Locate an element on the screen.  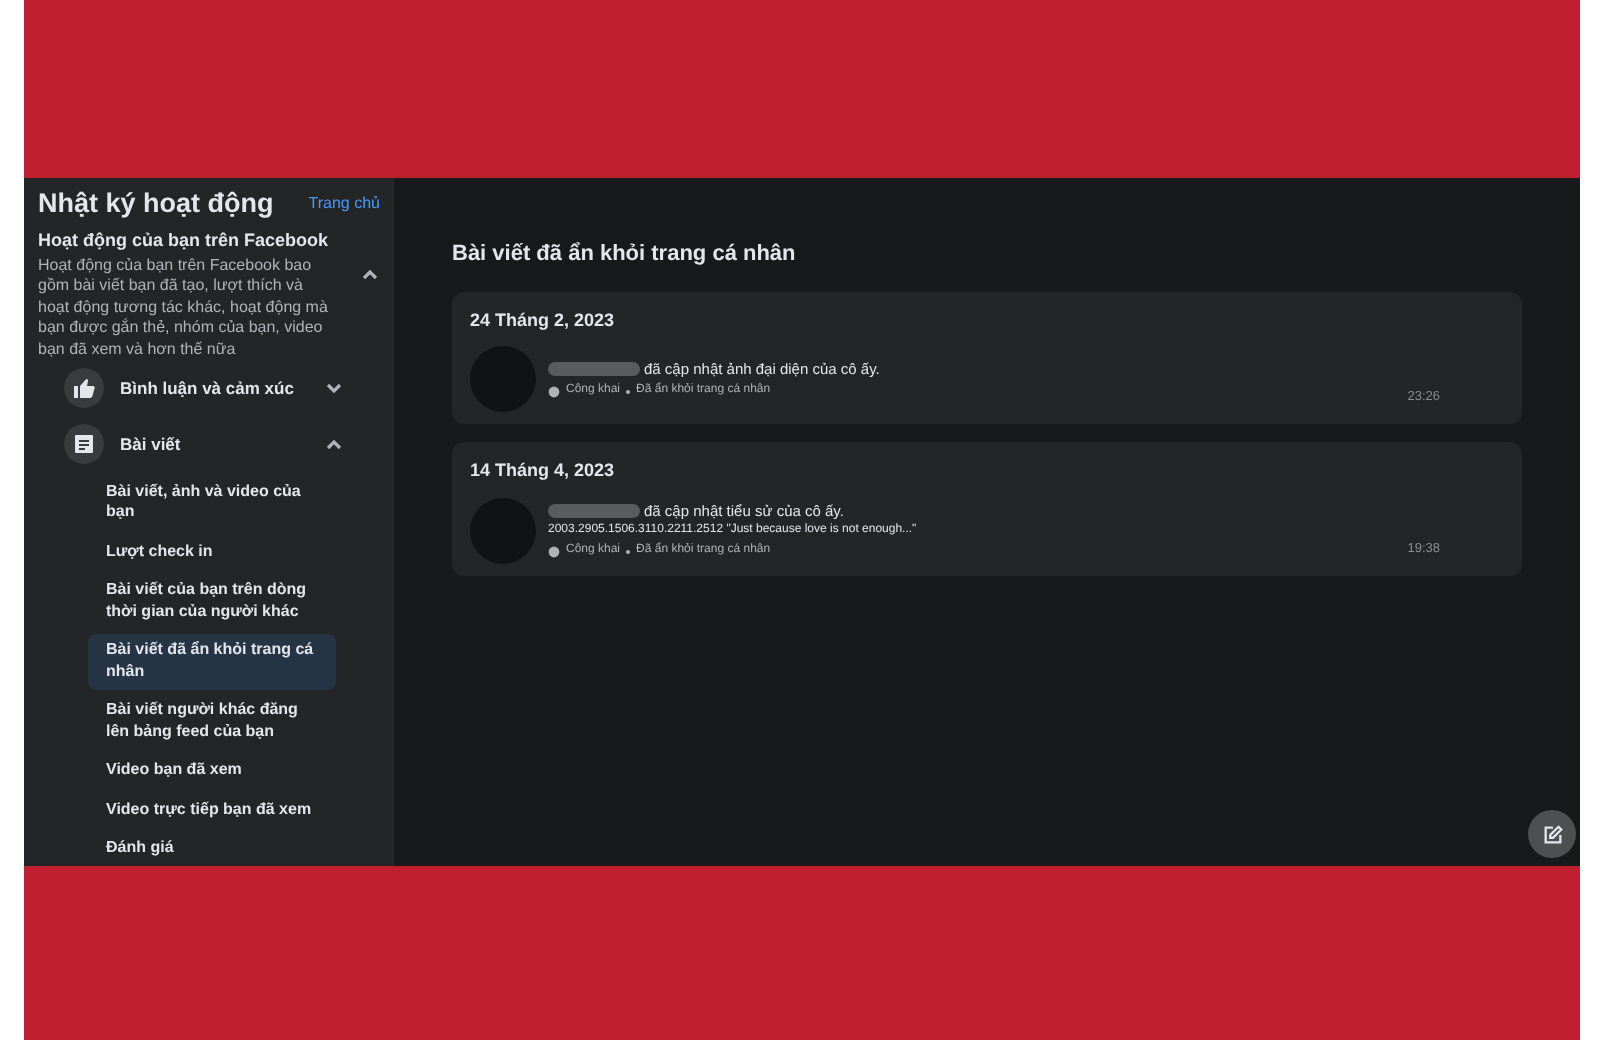
page-heading: Bài viết đã ẩn khỏi trang cá nhân is located at coordinates (625, 255).